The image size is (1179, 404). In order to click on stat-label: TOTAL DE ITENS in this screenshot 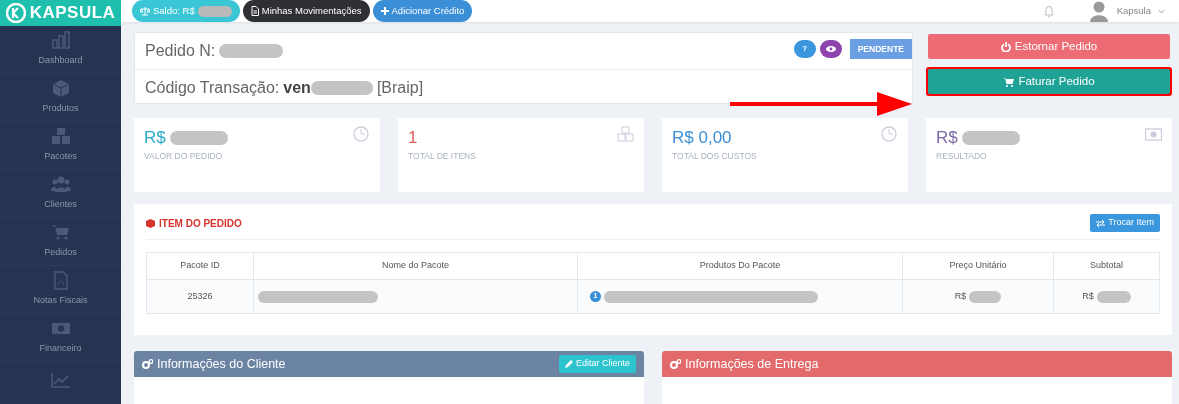, I will do `click(442, 156)`.